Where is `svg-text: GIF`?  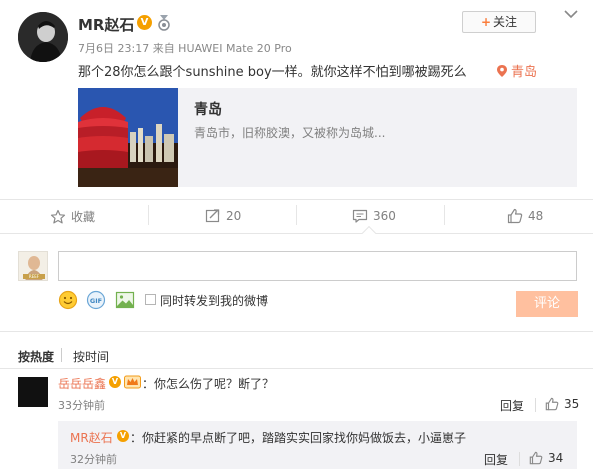
svg-text: GIF is located at coordinates (96, 301).